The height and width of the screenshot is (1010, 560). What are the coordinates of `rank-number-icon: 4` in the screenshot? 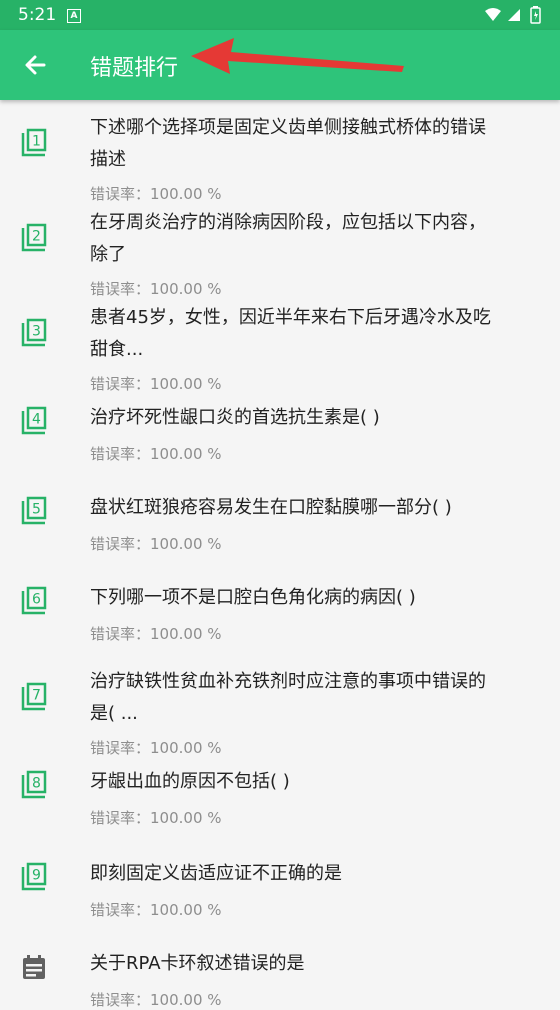 It's located at (34, 421).